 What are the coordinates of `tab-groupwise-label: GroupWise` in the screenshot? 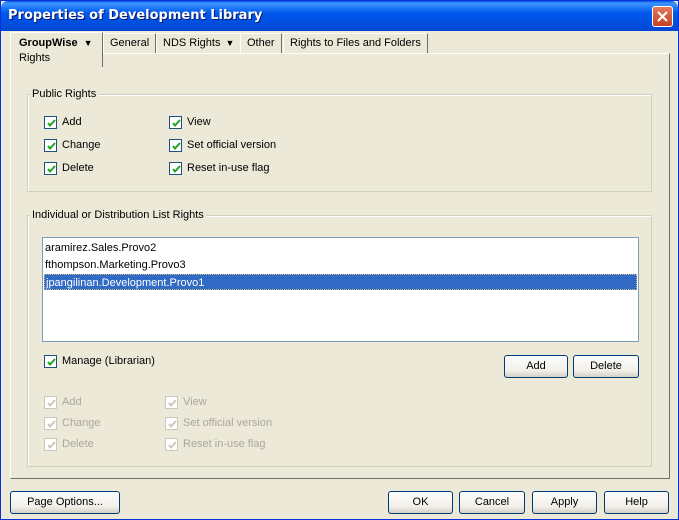 It's located at (48, 43).